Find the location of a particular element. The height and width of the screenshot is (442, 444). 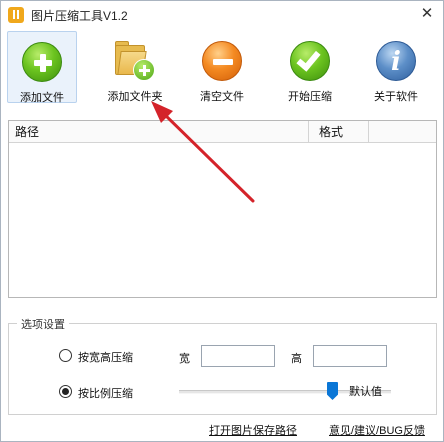

window-title: 图片压缩工具V1.2 is located at coordinates (79, 16).